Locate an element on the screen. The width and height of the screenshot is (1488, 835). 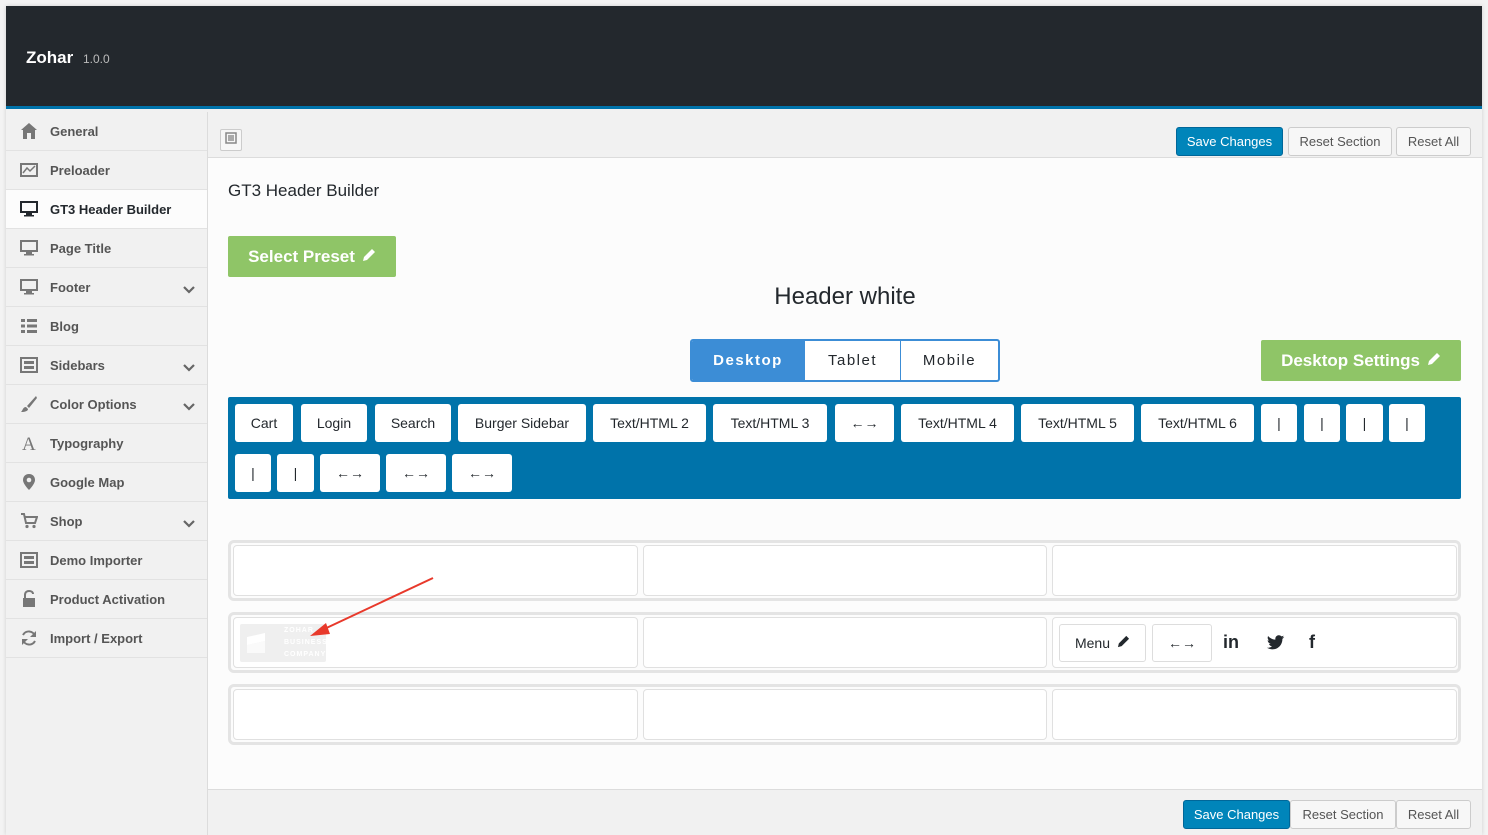
expand-options-button is located at coordinates (231, 140).